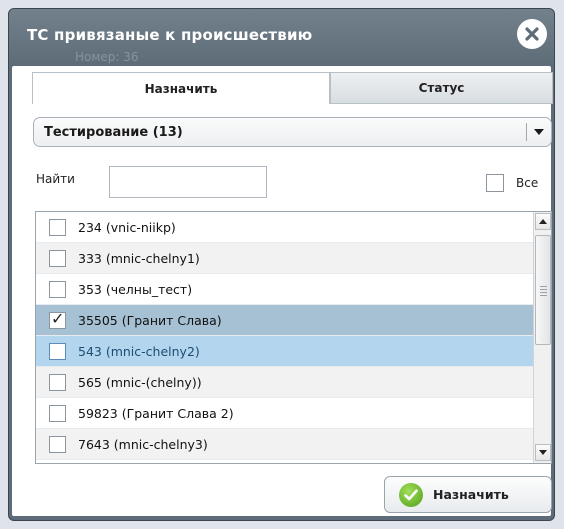  What do you see at coordinates (170, 35) in the screenshot?
I see `dialog-title: ТС привязаные к происшествию` at bounding box center [170, 35].